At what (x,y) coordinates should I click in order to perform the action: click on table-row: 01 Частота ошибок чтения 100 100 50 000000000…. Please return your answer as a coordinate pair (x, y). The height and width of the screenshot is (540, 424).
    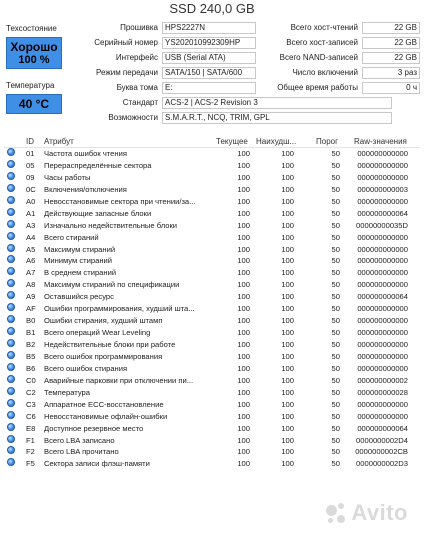
    Looking at the image, I should click on (212, 154).